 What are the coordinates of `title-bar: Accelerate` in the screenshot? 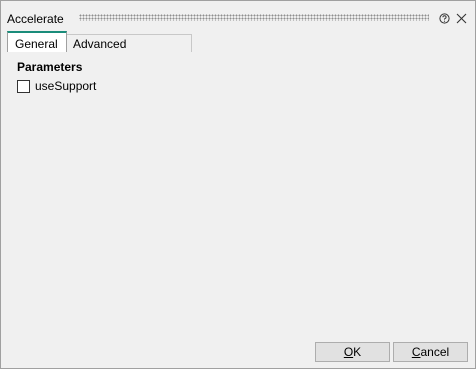 It's located at (238, 16).